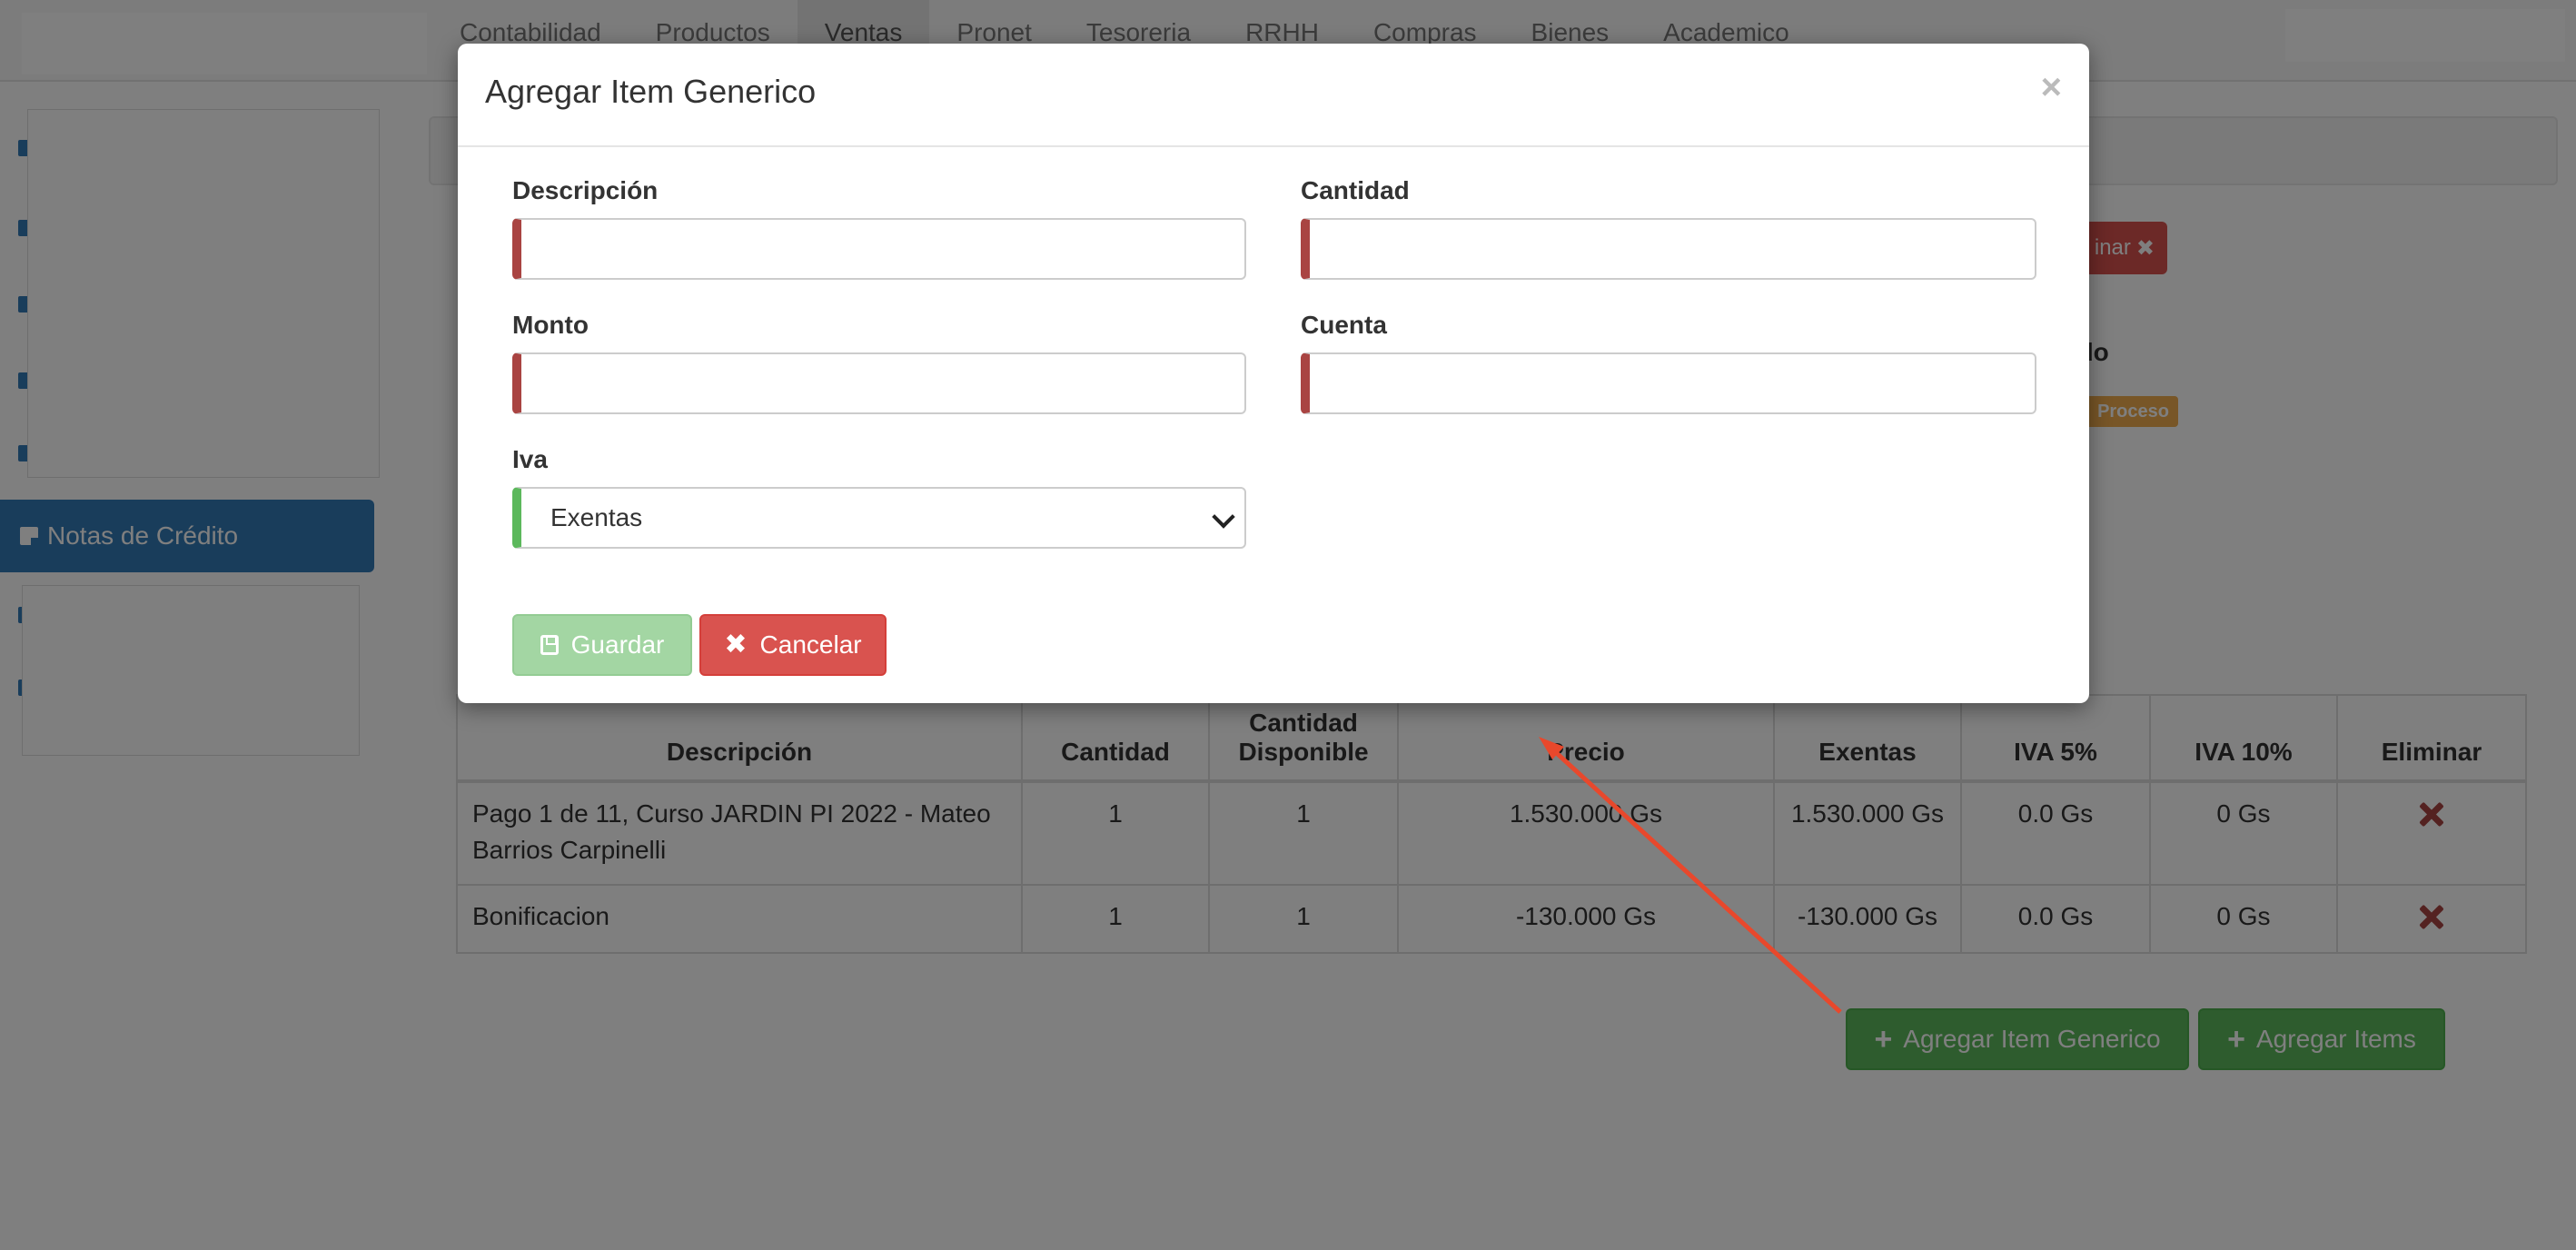  Describe the element at coordinates (879, 249) in the screenshot. I see `descripcion-input` at that location.